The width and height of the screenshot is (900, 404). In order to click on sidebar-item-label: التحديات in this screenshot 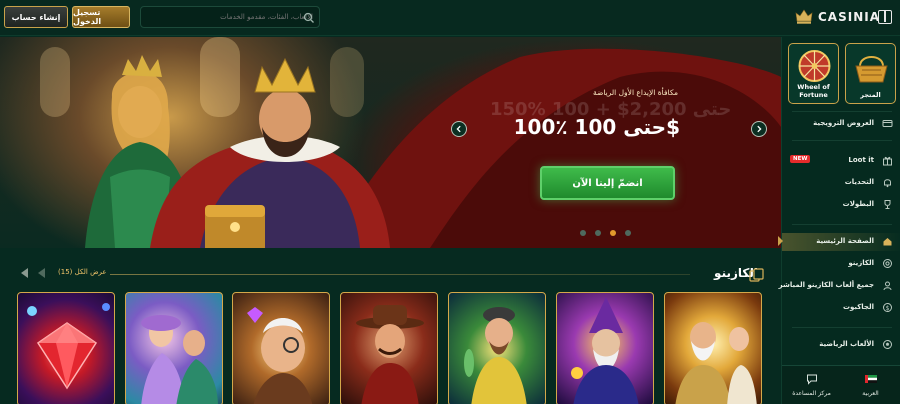, I will do `click(859, 182)`.